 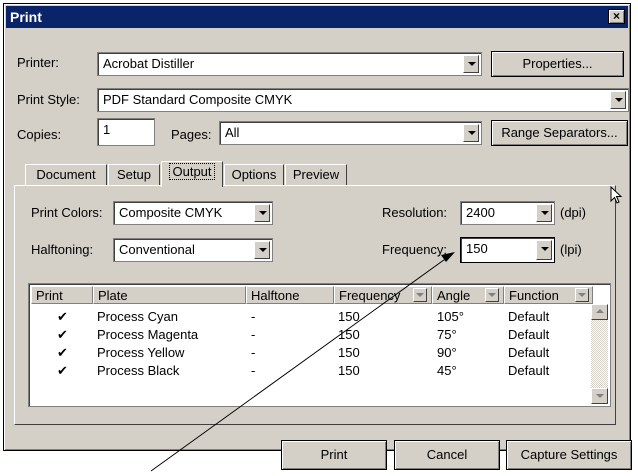 I want to click on tab-preview-label: Preview, so click(x=316, y=174).